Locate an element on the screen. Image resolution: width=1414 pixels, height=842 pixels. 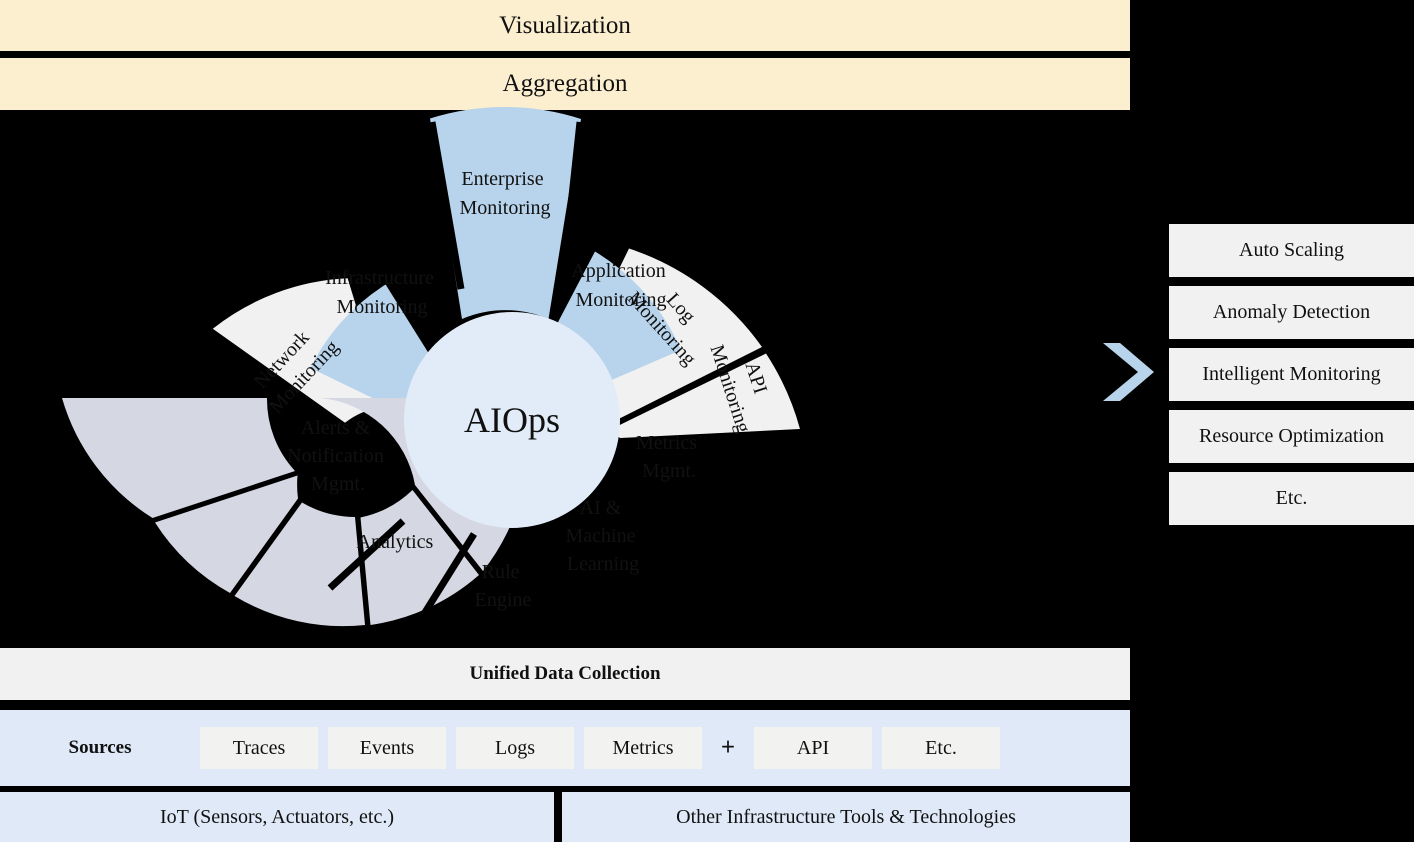
chevron-right-icon is located at coordinates (1128, 372).